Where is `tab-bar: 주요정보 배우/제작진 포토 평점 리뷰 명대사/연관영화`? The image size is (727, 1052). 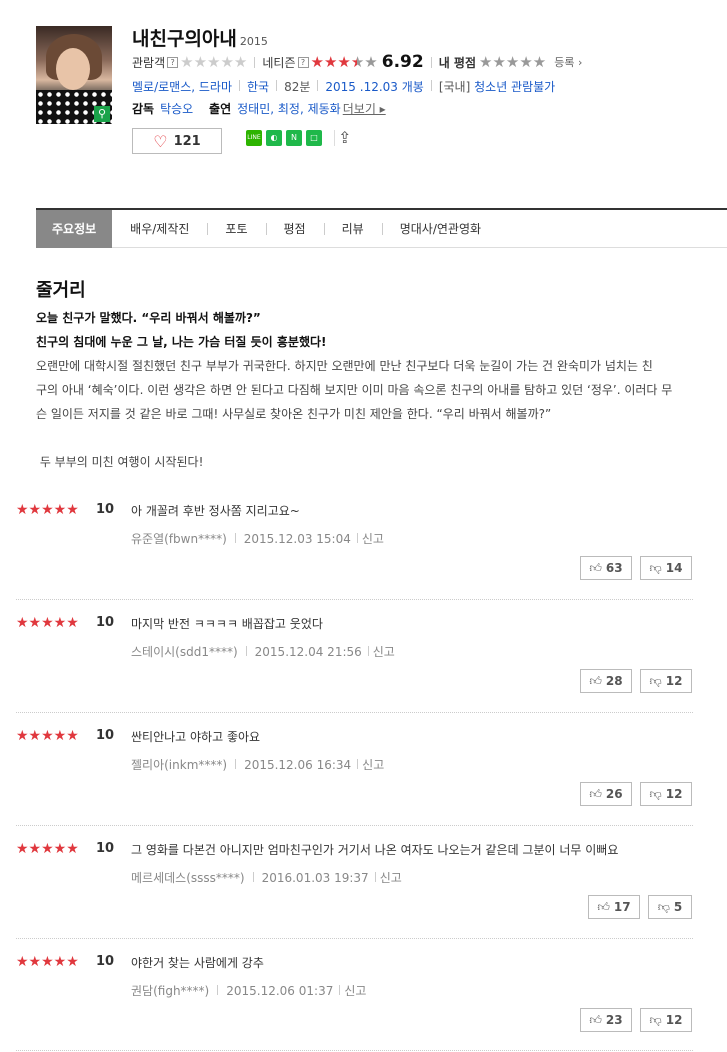
tab-bar: 주요정보 배우/제작진 포토 평점 리뷰 명대사/연관영화 is located at coordinates (381, 228).